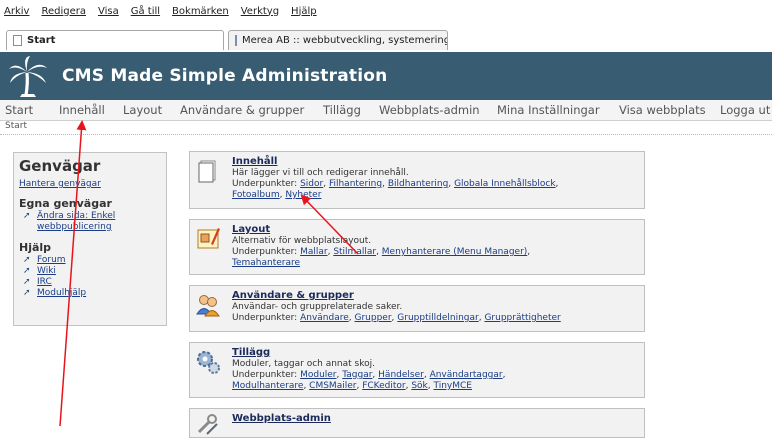 The image size is (772, 438). Describe the element at coordinates (324, 318) in the screenshot. I see `sub-link-anvandare: Användare` at that location.